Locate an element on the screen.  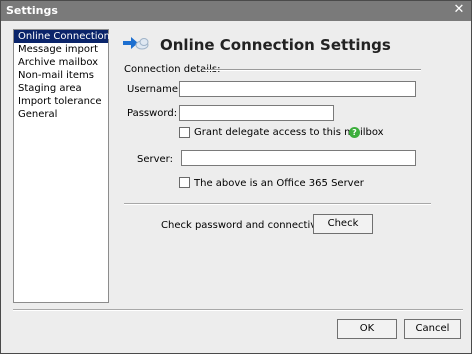
sidebar-item-non-mail-items: Non-mail items is located at coordinates (61, 75).